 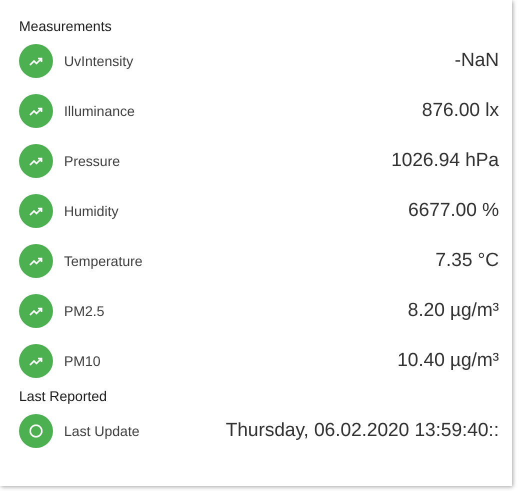 I want to click on measurement-value: -NaN, so click(x=476, y=61).